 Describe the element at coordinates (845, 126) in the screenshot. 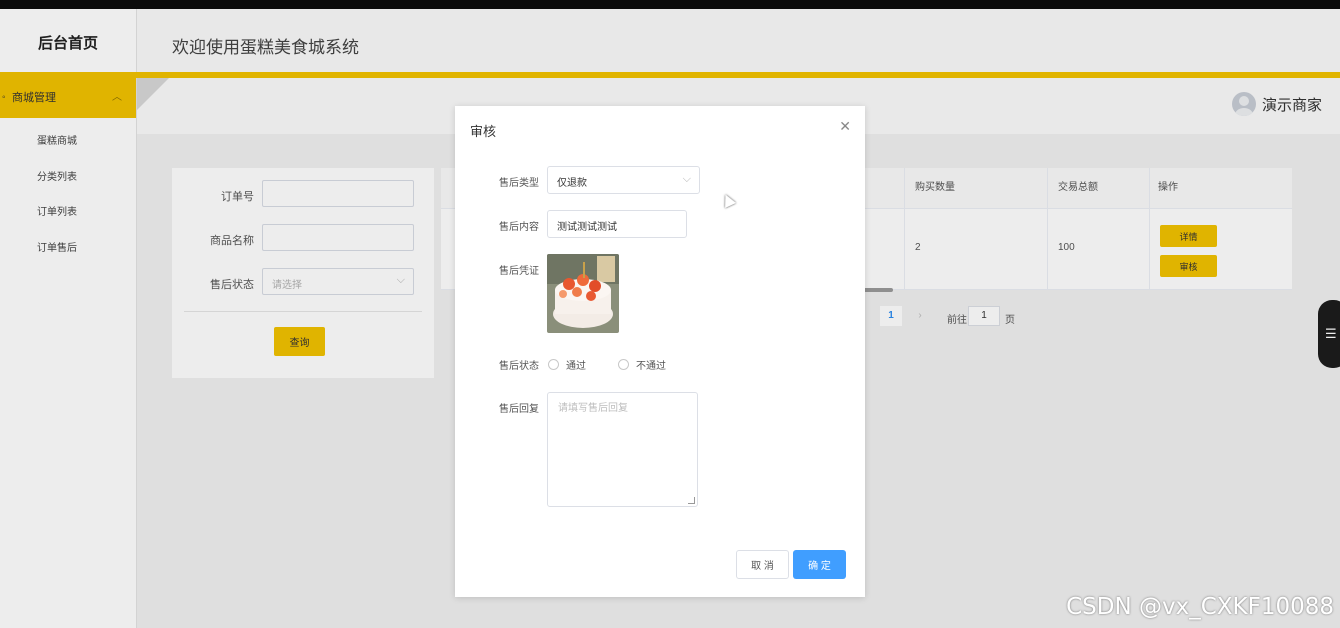

I see `close-icon: ✕` at that location.